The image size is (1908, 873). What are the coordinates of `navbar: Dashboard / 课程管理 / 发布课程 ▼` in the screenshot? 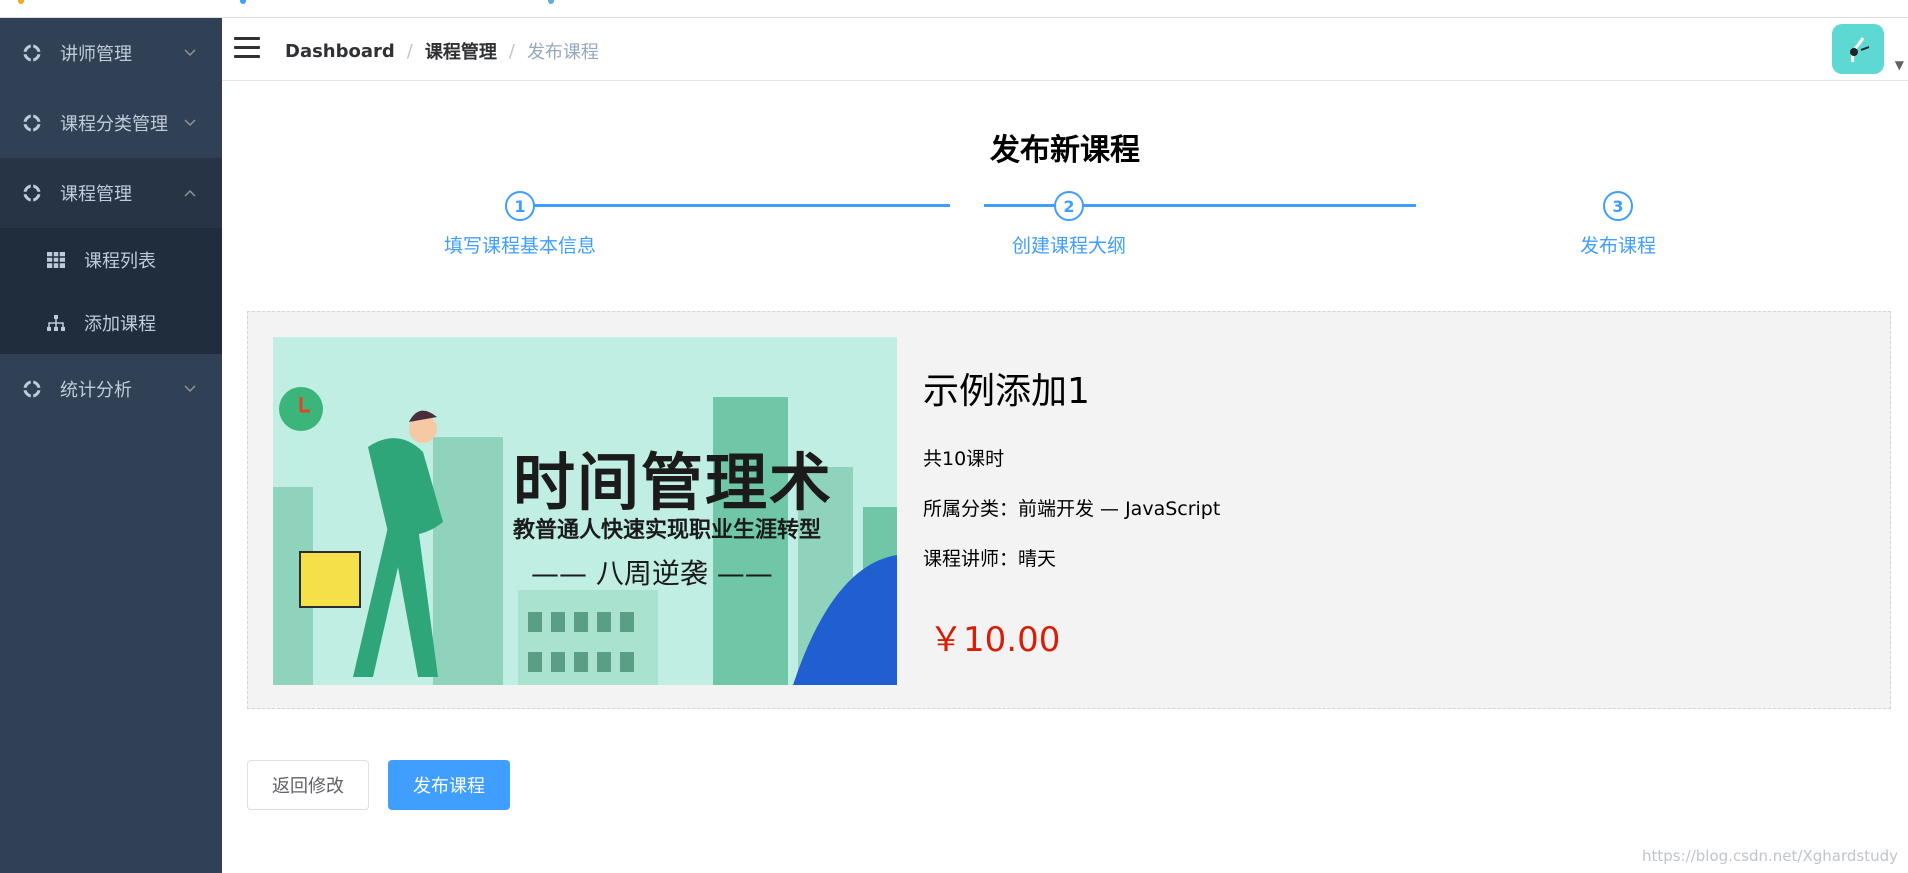 It's located at (1065, 49).